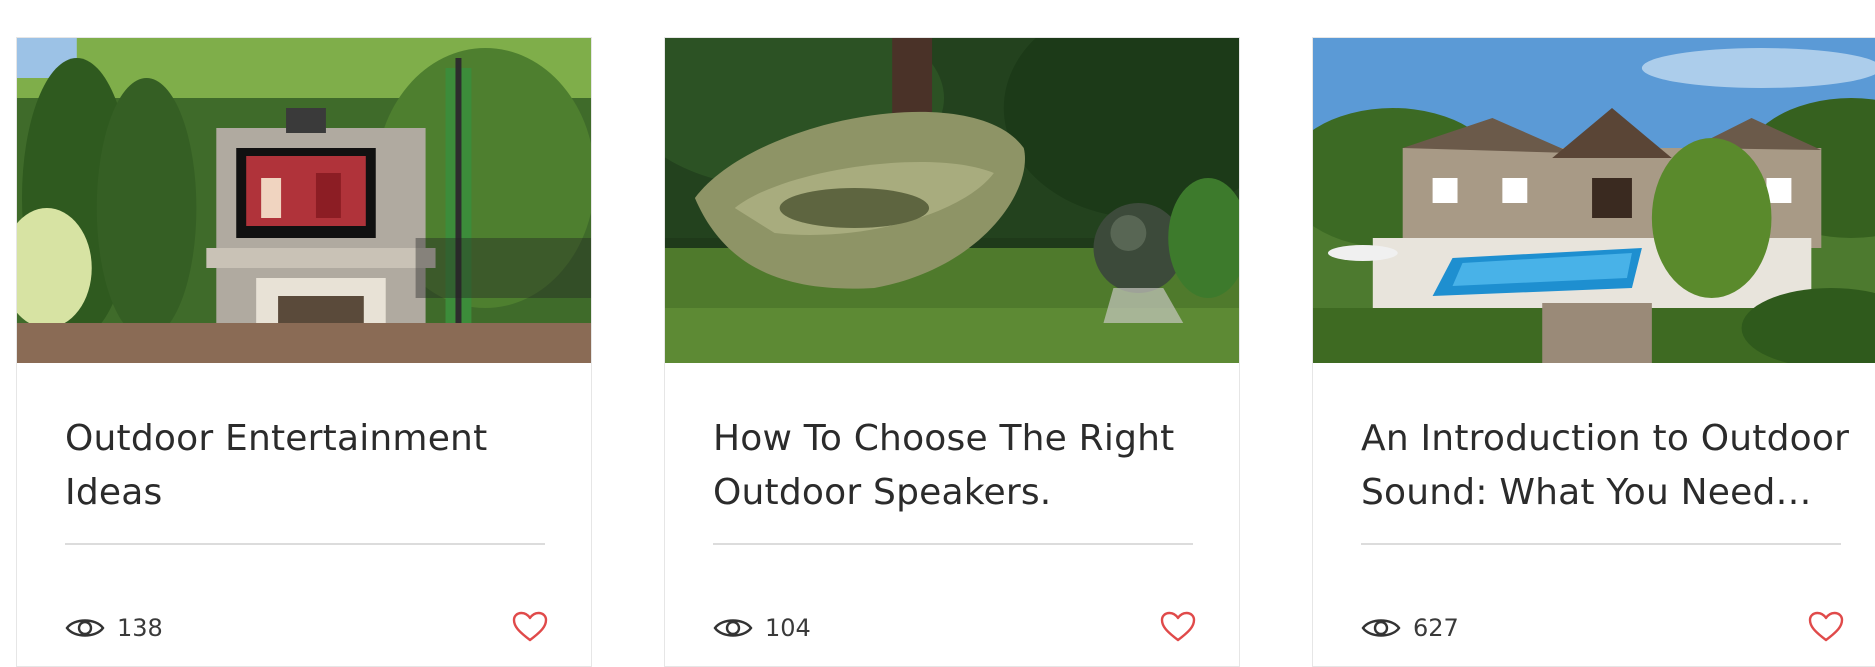  I want to click on outdoor-tv-fireplace-photo, so click(304, 200).